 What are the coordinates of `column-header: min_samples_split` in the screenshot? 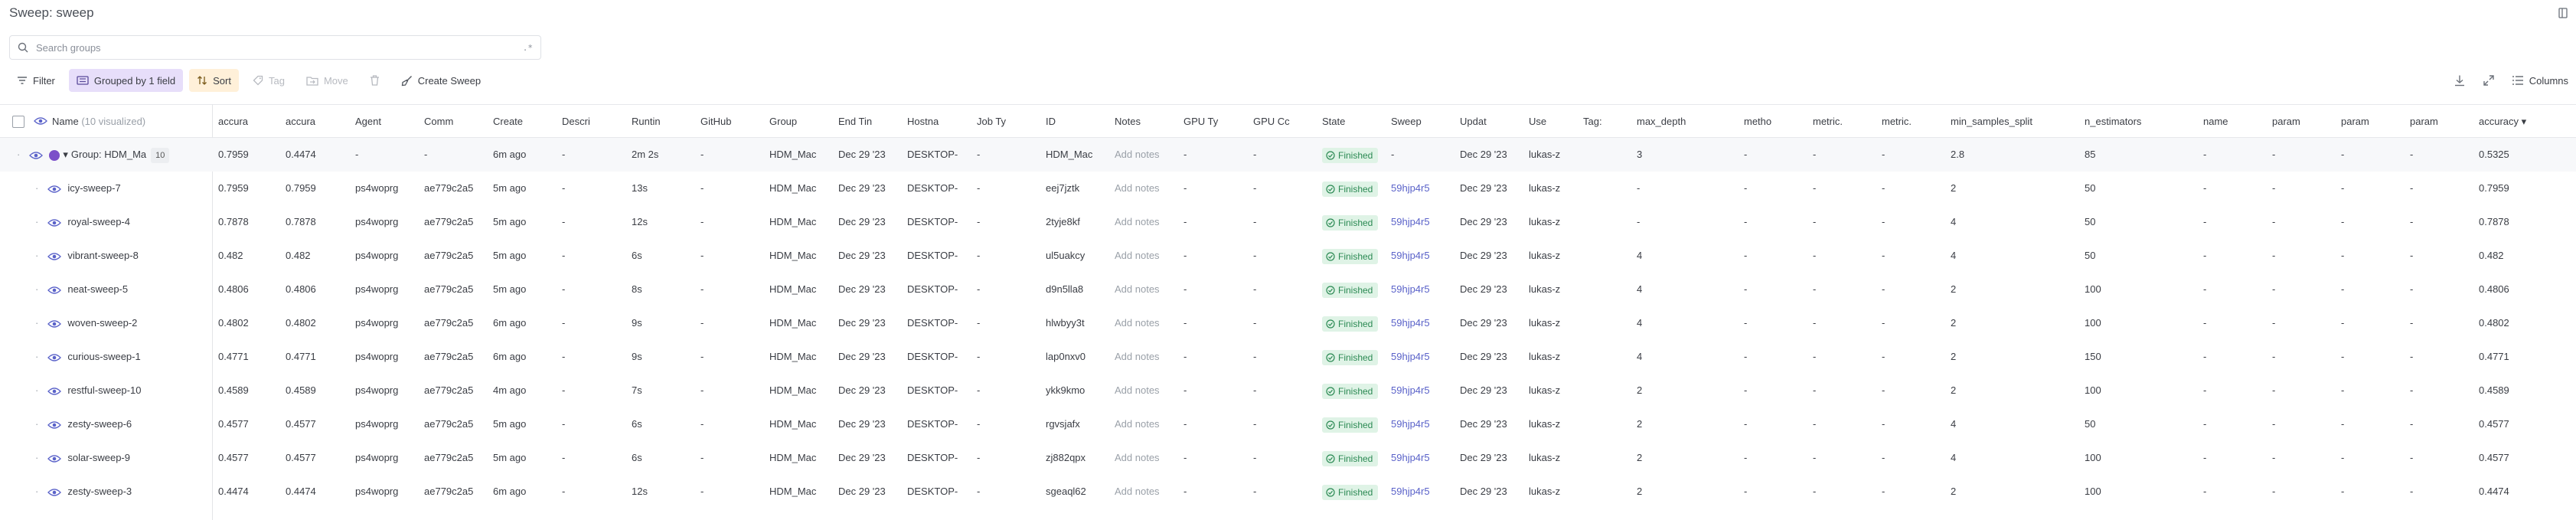 It's located at (2011, 122).